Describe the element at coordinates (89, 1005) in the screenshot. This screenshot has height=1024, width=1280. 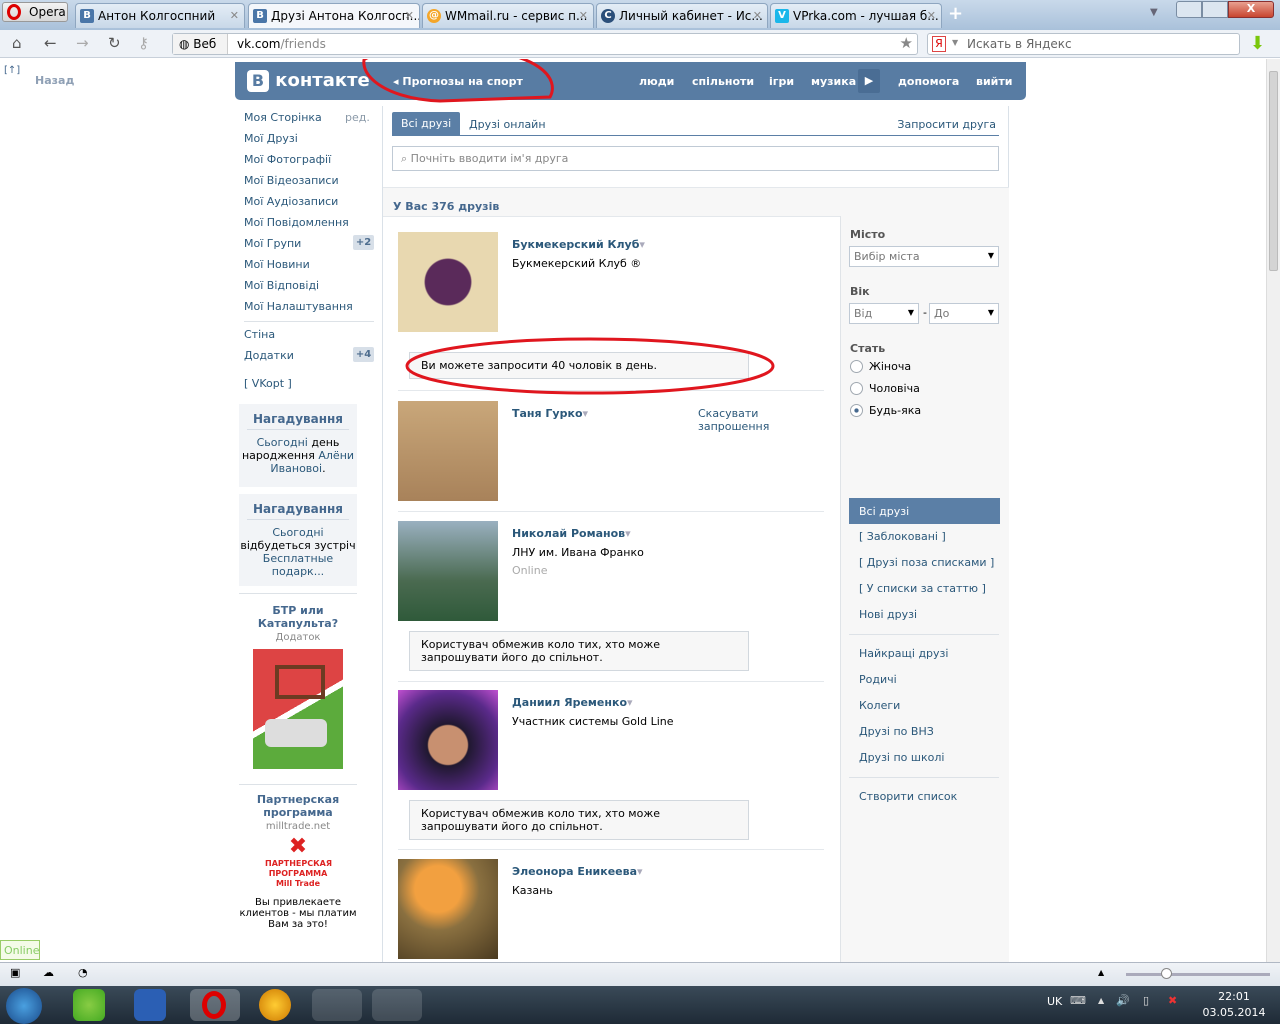
I see `utorrent-icon` at that location.